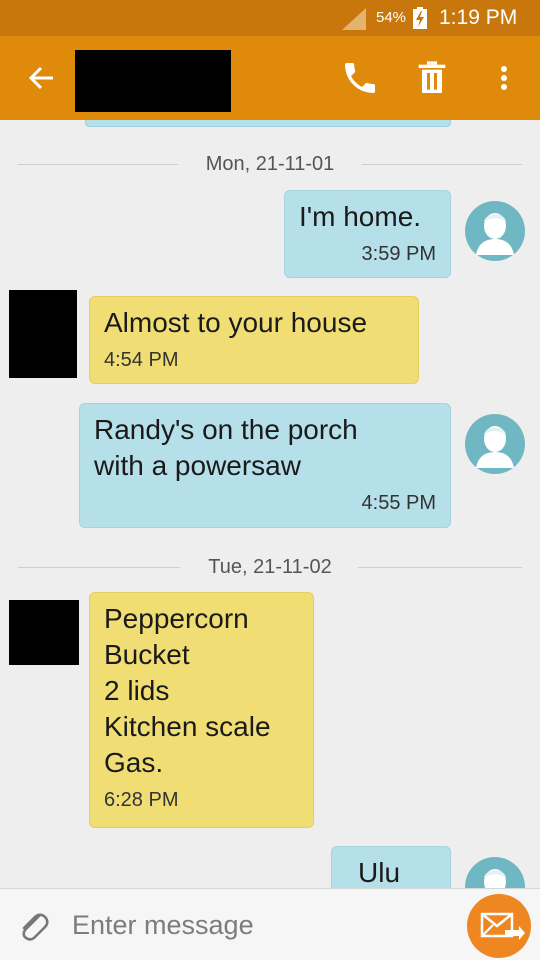 The height and width of the screenshot is (960, 540). I want to click on back-arrow-icon, so click(42, 78).